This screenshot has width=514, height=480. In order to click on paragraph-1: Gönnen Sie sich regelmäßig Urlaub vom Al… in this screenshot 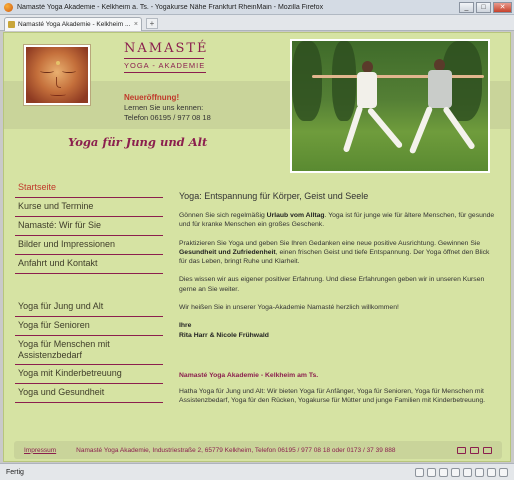, I will do `click(337, 220)`.